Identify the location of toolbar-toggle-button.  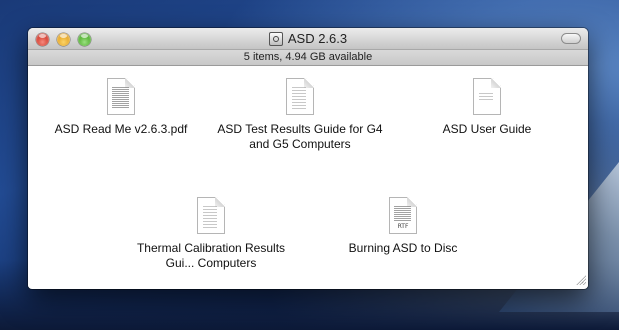
(571, 38).